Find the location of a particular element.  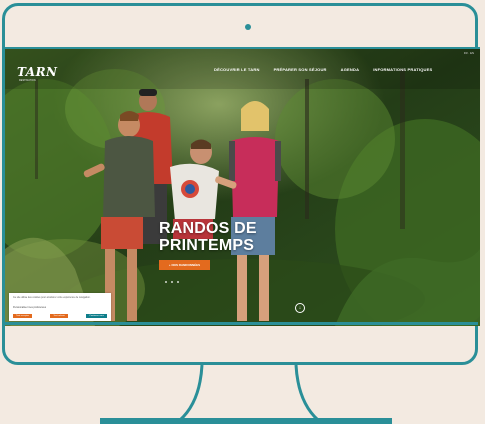

monitor-stand is located at coordinates (246, 394).